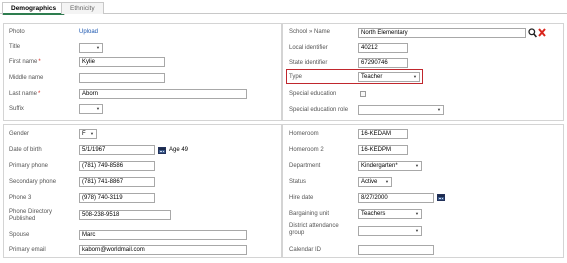 Image resolution: width=567 pixels, height=263 pixels. Describe the element at coordinates (163, 235) in the screenshot. I see `spouse-field: Marc` at that location.